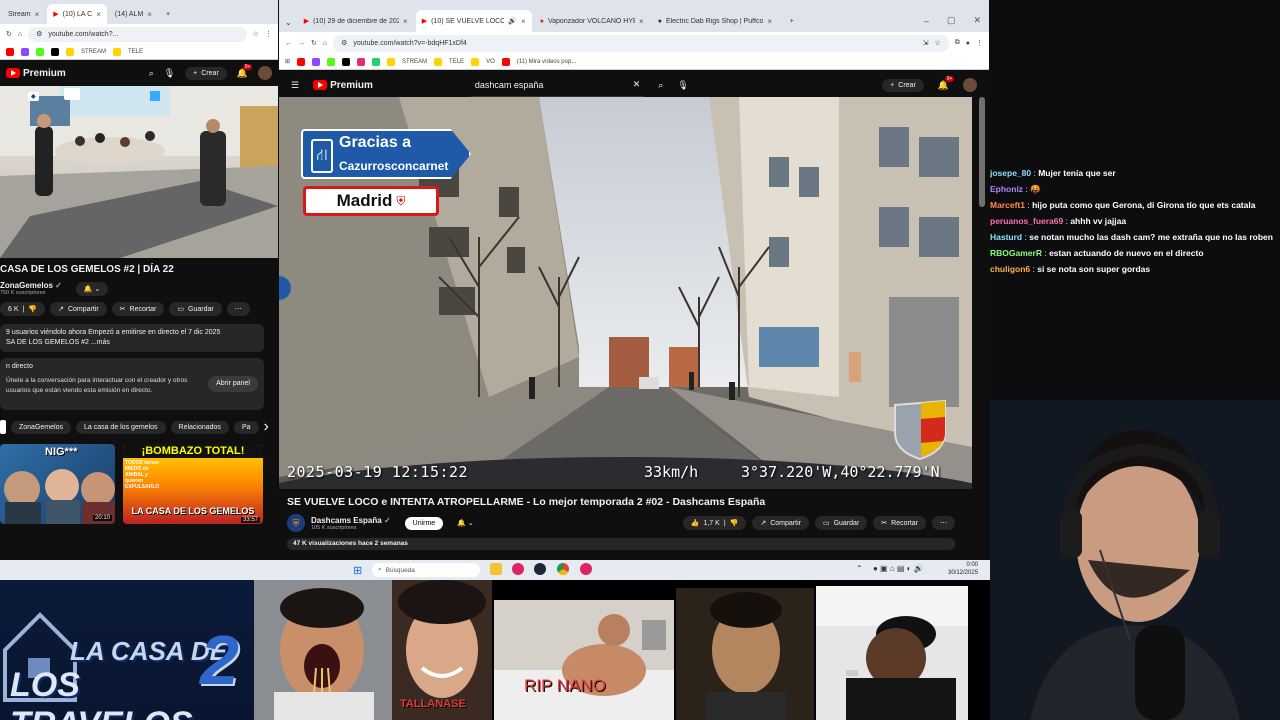  Describe the element at coordinates (518, 569) in the screenshot. I see `app-icon` at that location.